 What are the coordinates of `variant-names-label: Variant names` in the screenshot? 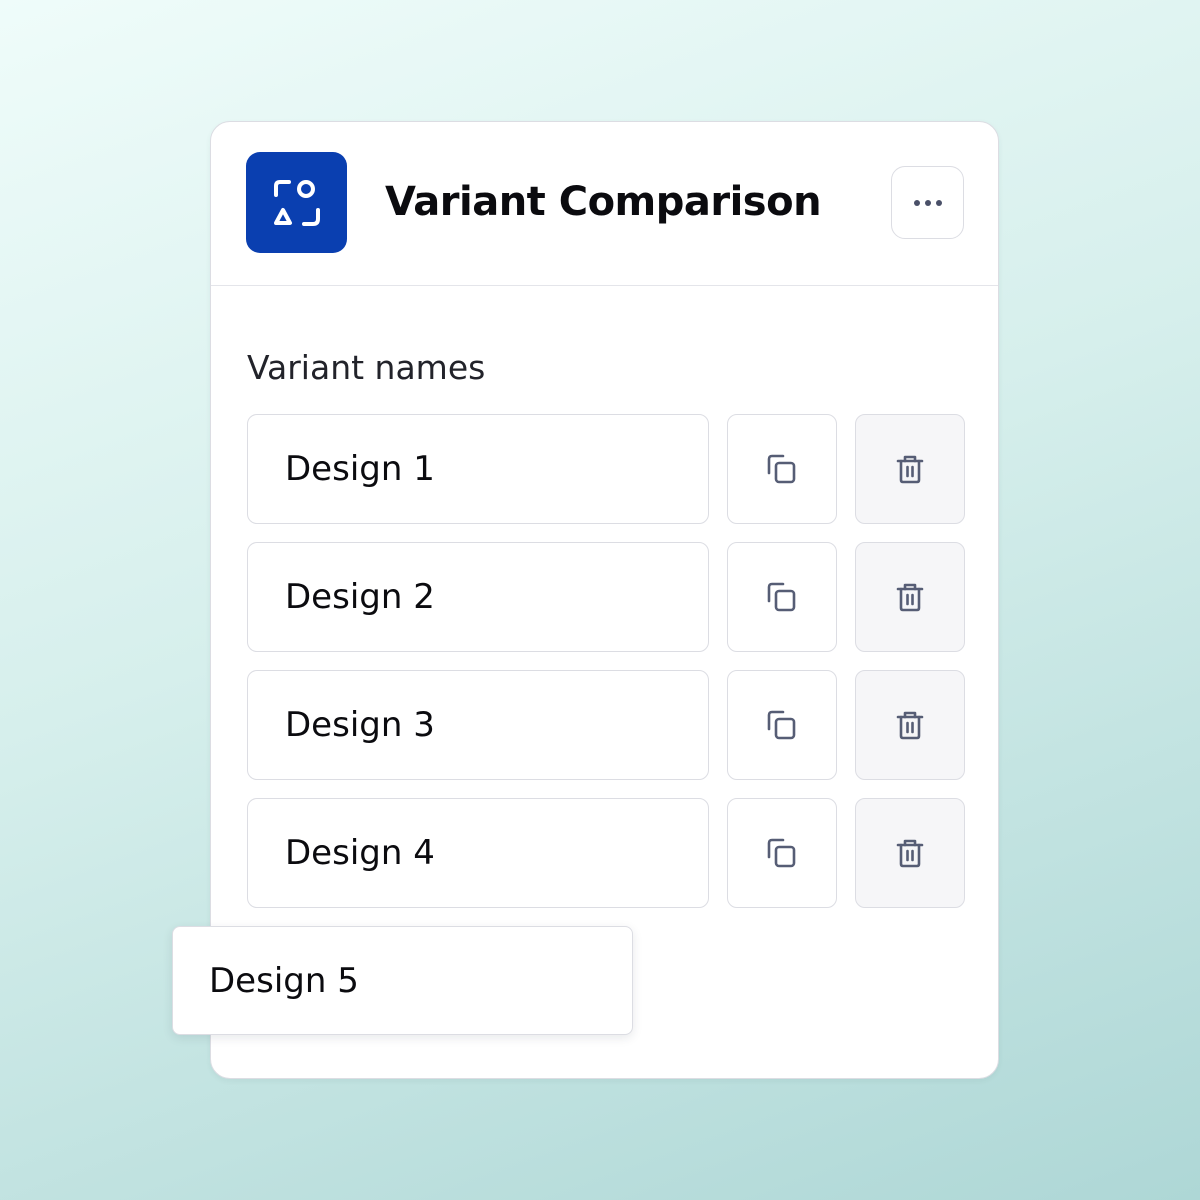 It's located at (366, 367).